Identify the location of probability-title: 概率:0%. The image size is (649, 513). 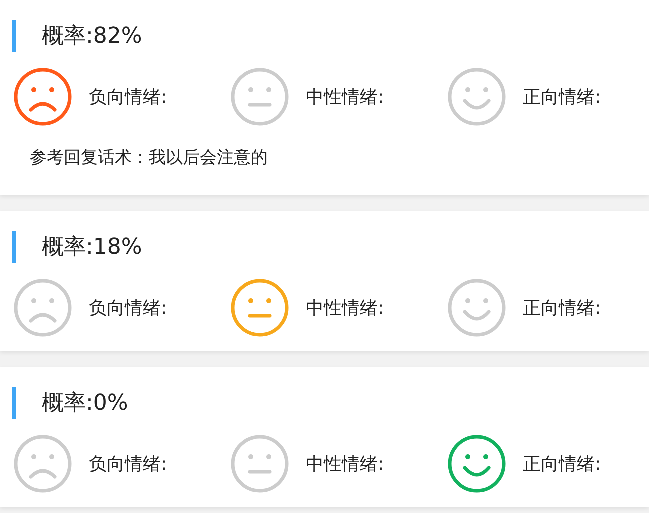
(85, 404).